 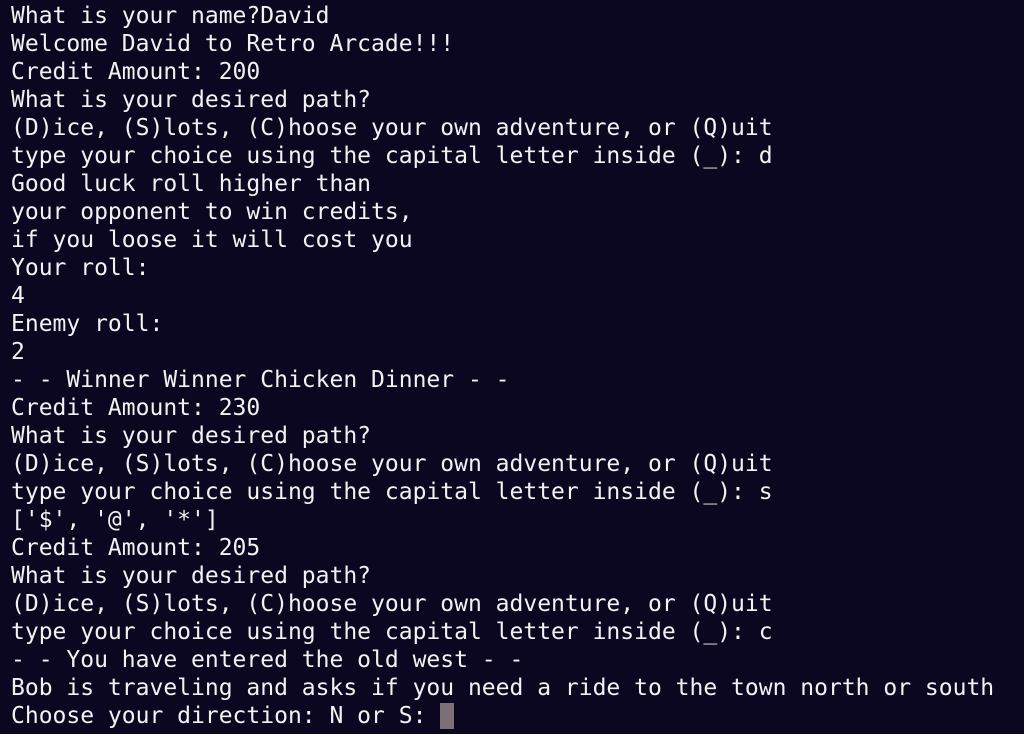 I want to click on output-line-dice-intro: if you loose it will cost you, so click(x=212, y=240).